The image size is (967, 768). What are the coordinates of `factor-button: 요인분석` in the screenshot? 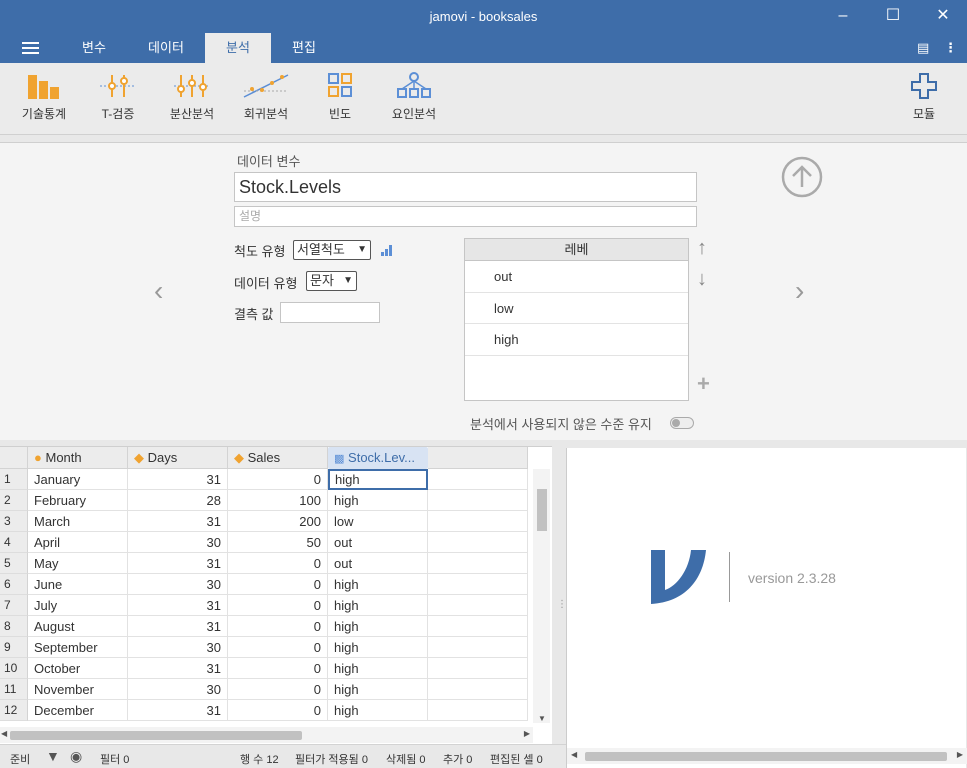 It's located at (414, 96).